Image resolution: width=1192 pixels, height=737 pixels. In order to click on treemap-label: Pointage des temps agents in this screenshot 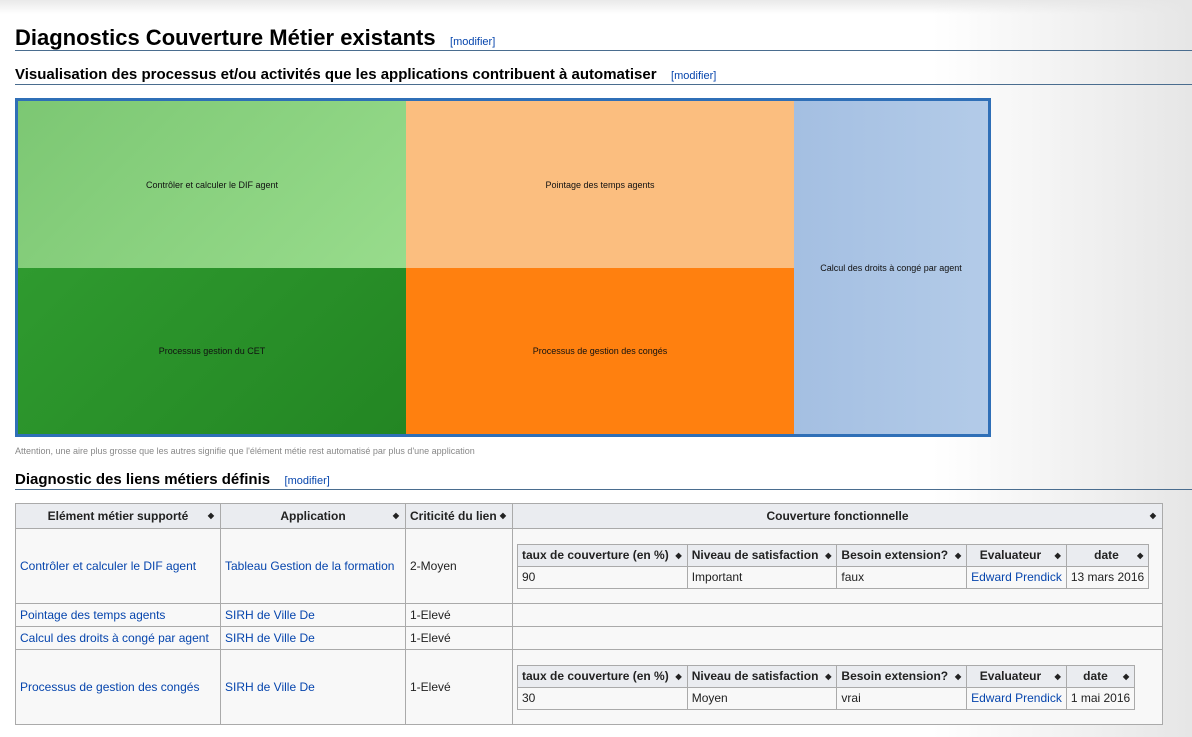, I will do `click(600, 184)`.